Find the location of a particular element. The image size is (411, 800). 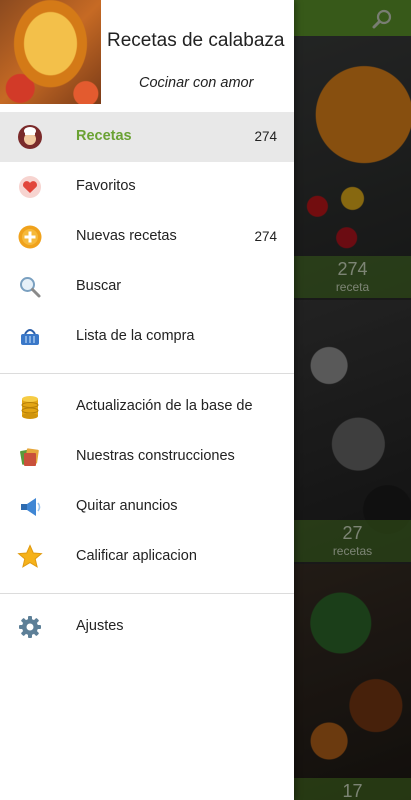

app-title: Recetas de calabaza is located at coordinates (196, 40).